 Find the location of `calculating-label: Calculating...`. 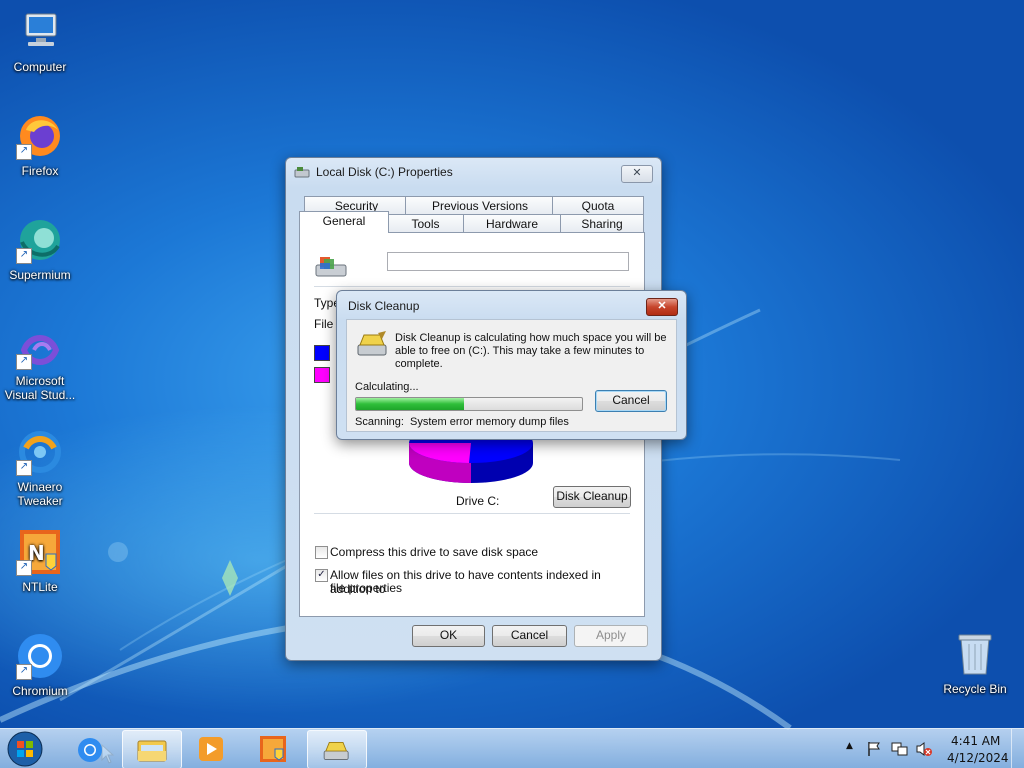

calculating-label: Calculating... is located at coordinates (387, 387).